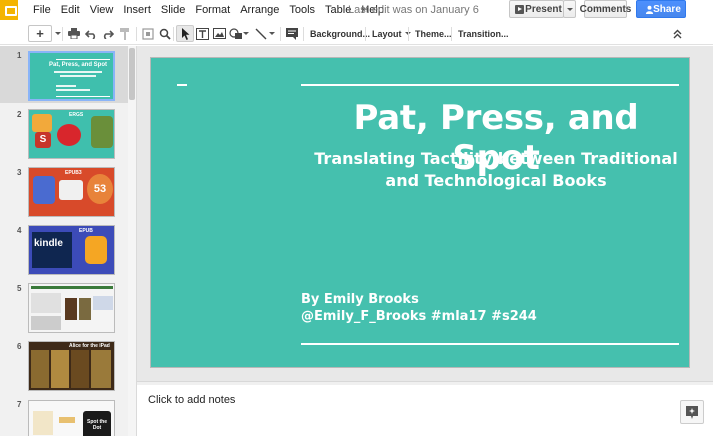 This screenshot has width=713, height=436. I want to click on filmstrip-scroll-thumb, so click(132, 74).